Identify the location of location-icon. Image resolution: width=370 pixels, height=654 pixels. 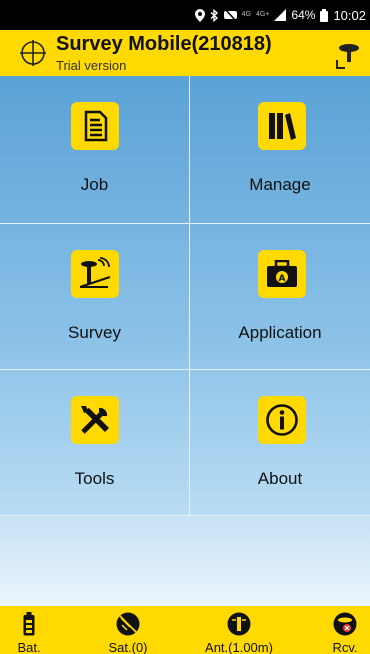
(199, 15).